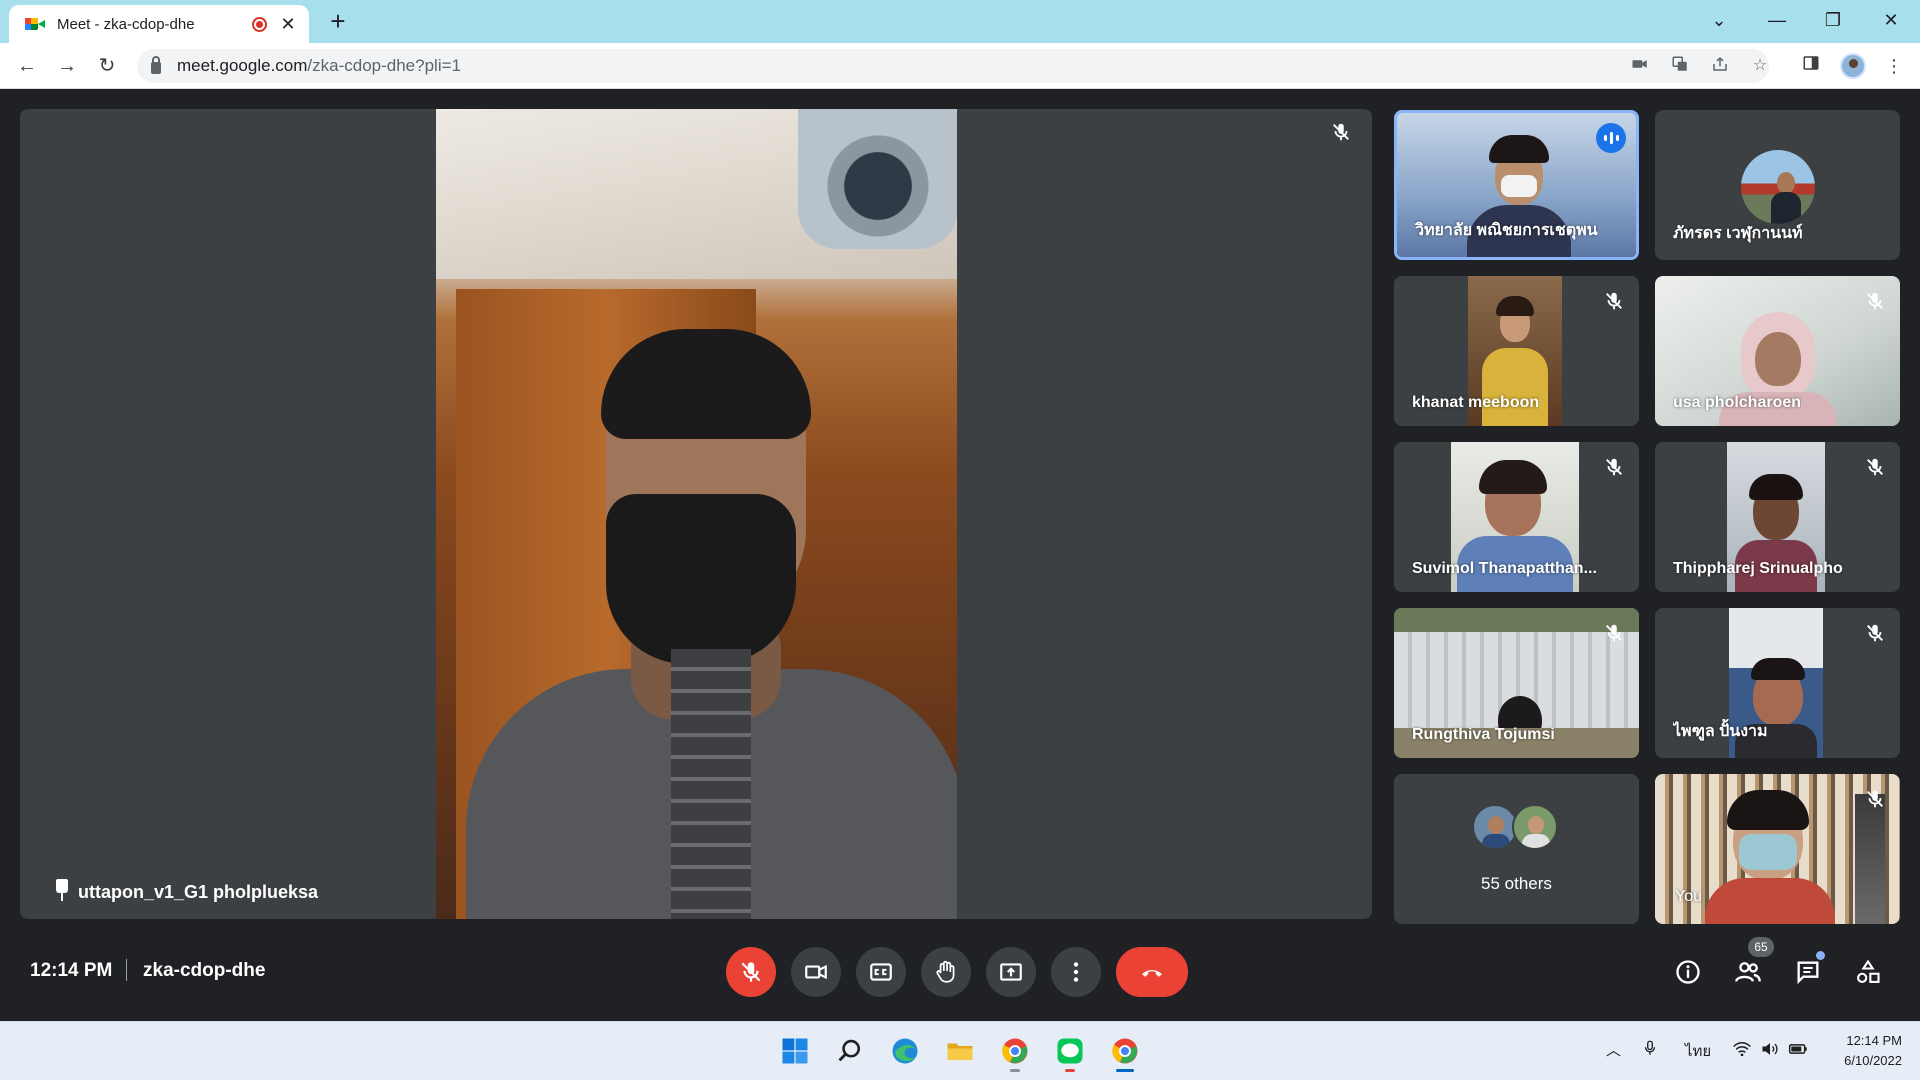  What do you see at coordinates (1777, 20) in the screenshot?
I see `minimize-button: —` at bounding box center [1777, 20].